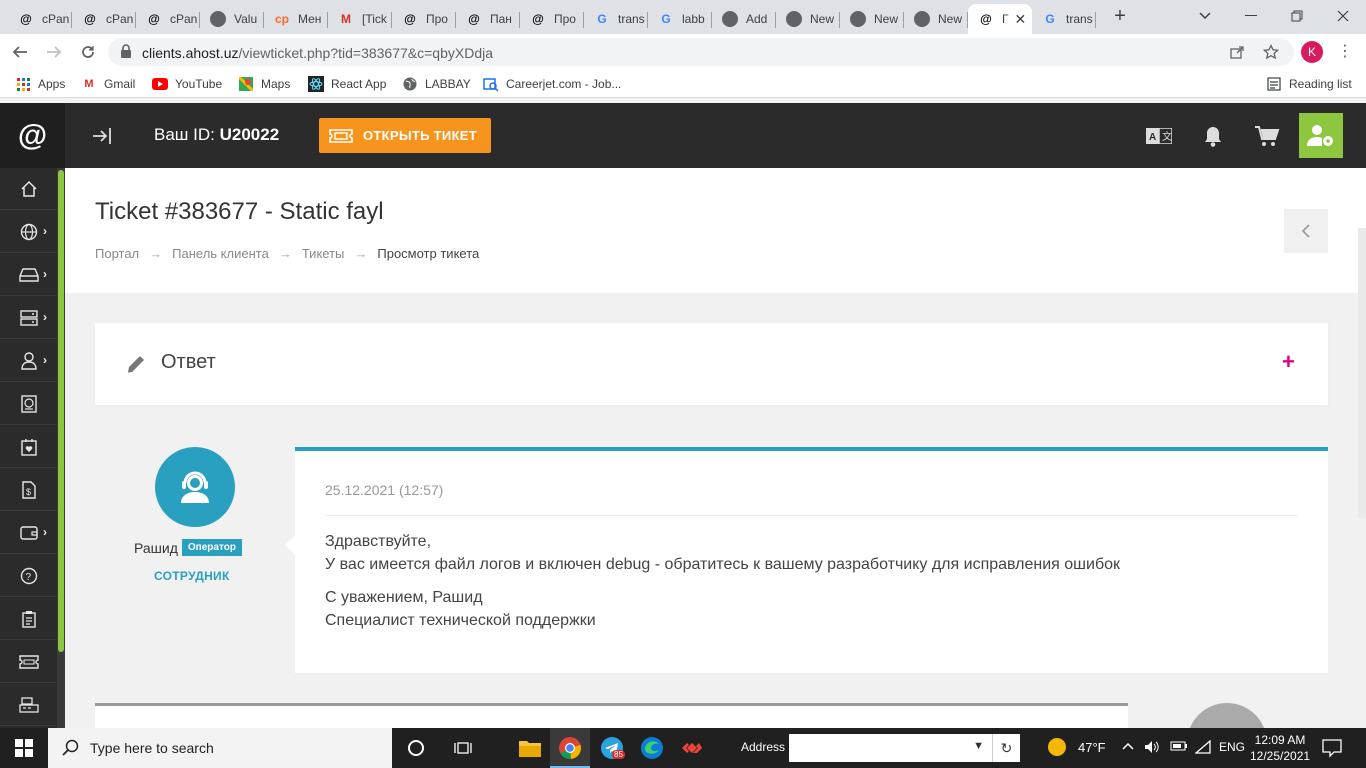 The image size is (1366, 768). I want to click on volume-icon, so click(1152, 748).